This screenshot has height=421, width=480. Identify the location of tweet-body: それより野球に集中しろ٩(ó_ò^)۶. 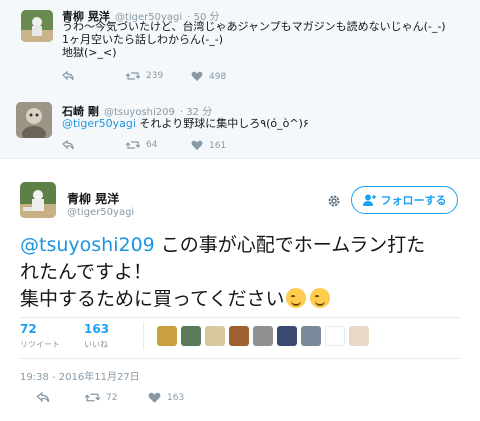
(222, 123).